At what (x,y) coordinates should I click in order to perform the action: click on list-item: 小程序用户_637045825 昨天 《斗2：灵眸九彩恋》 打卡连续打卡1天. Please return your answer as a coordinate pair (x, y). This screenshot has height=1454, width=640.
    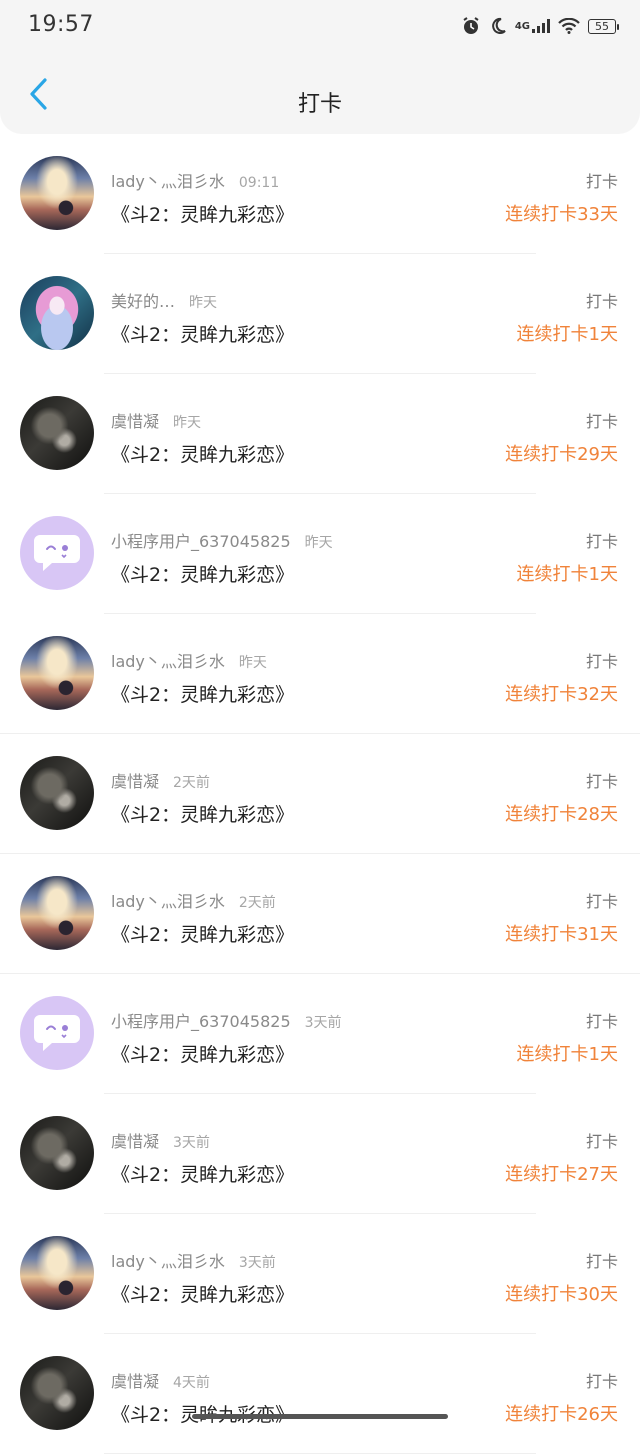
    Looking at the image, I should click on (320, 554).